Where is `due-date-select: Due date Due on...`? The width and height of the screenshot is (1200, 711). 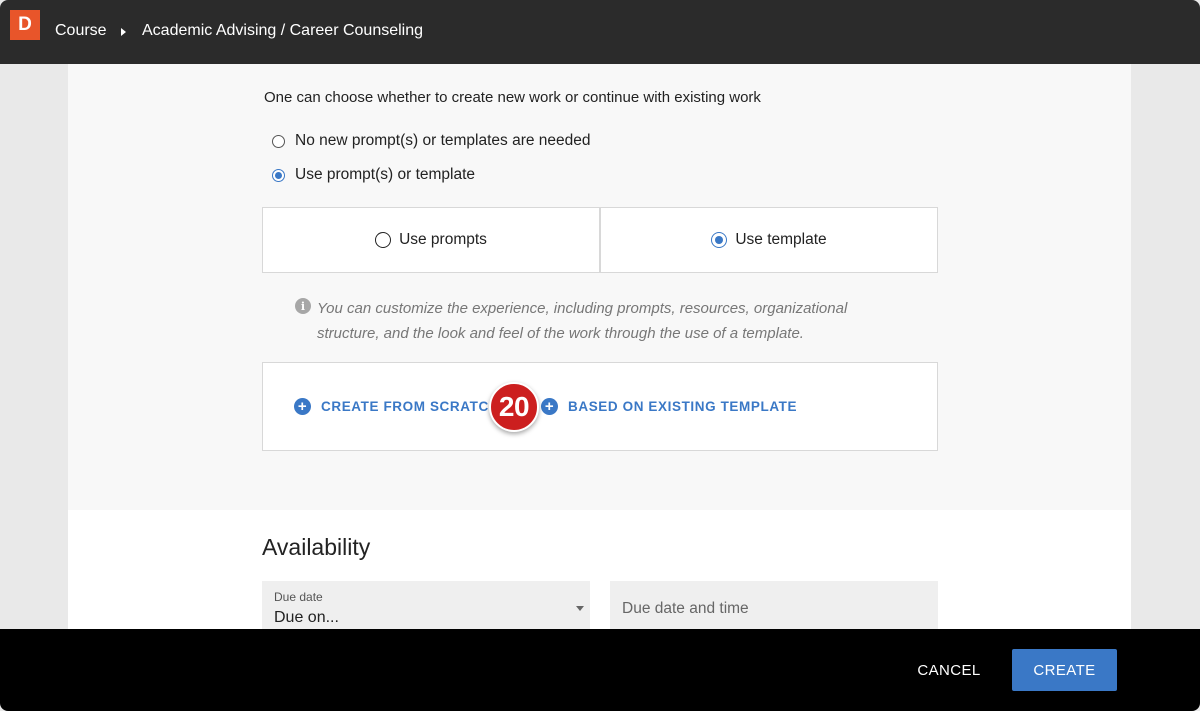
due-date-select: Due date Due on... is located at coordinates (426, 606).